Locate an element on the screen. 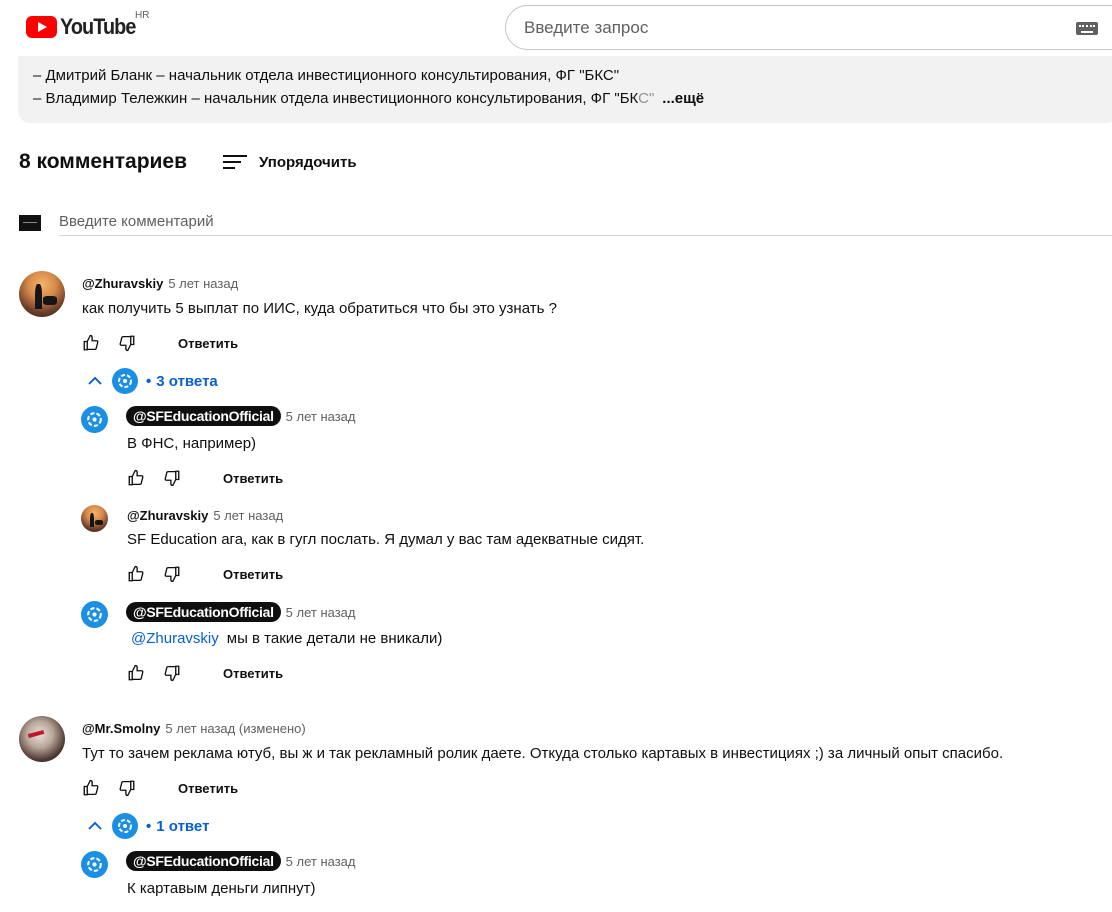 This screenshot has height=912, width=1112. replies-toggle: • 3 ответа is located at coordinates (151, 381).